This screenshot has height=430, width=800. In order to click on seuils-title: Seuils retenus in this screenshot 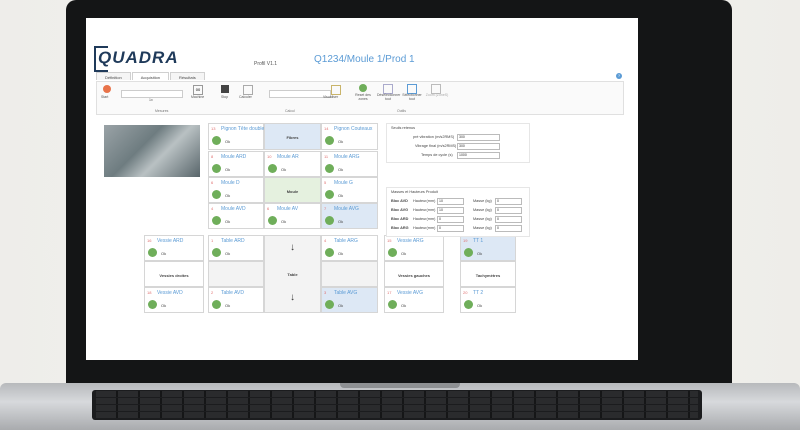, I will do `click(403, 128)`.